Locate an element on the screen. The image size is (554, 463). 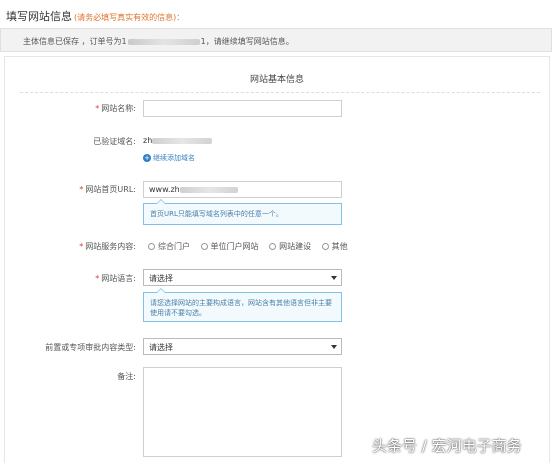
service-content-options: 综合门户 单位门户网站 网站建设 其他 is located at coordinates (252, 246).